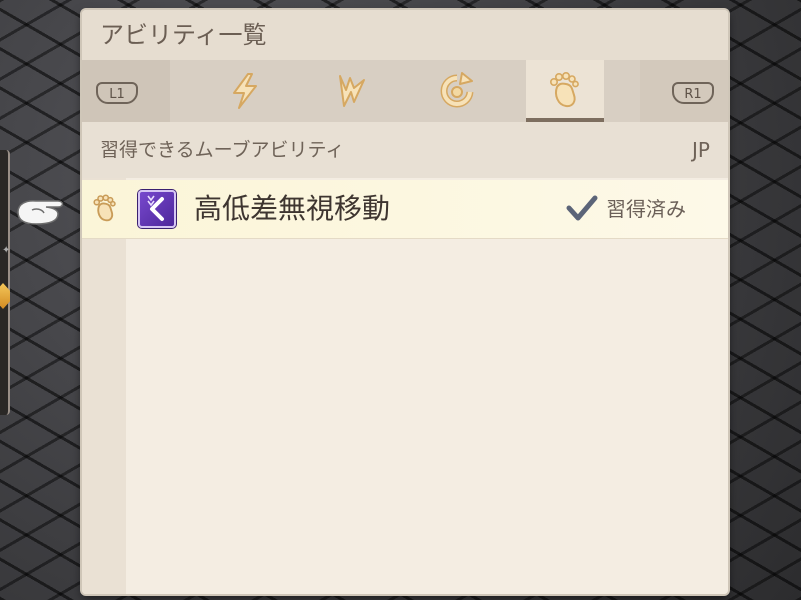 The height and width of the screenshot is (600, 801). What do you see at coordinates (582, 208) in the screenshot?
I see `check-icon` at bounding box center [582, 208].